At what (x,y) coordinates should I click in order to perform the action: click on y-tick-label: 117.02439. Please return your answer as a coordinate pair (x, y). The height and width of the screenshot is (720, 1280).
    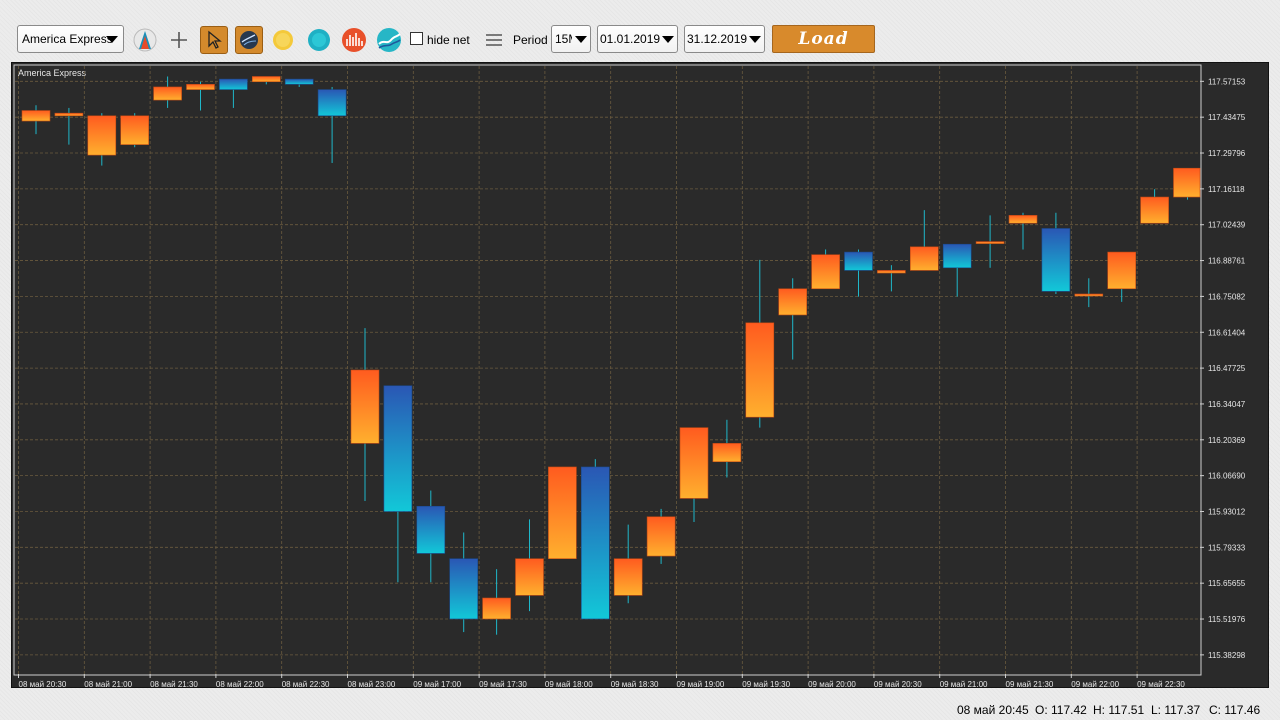
    Looking at the image, I should click on (1227, 225).